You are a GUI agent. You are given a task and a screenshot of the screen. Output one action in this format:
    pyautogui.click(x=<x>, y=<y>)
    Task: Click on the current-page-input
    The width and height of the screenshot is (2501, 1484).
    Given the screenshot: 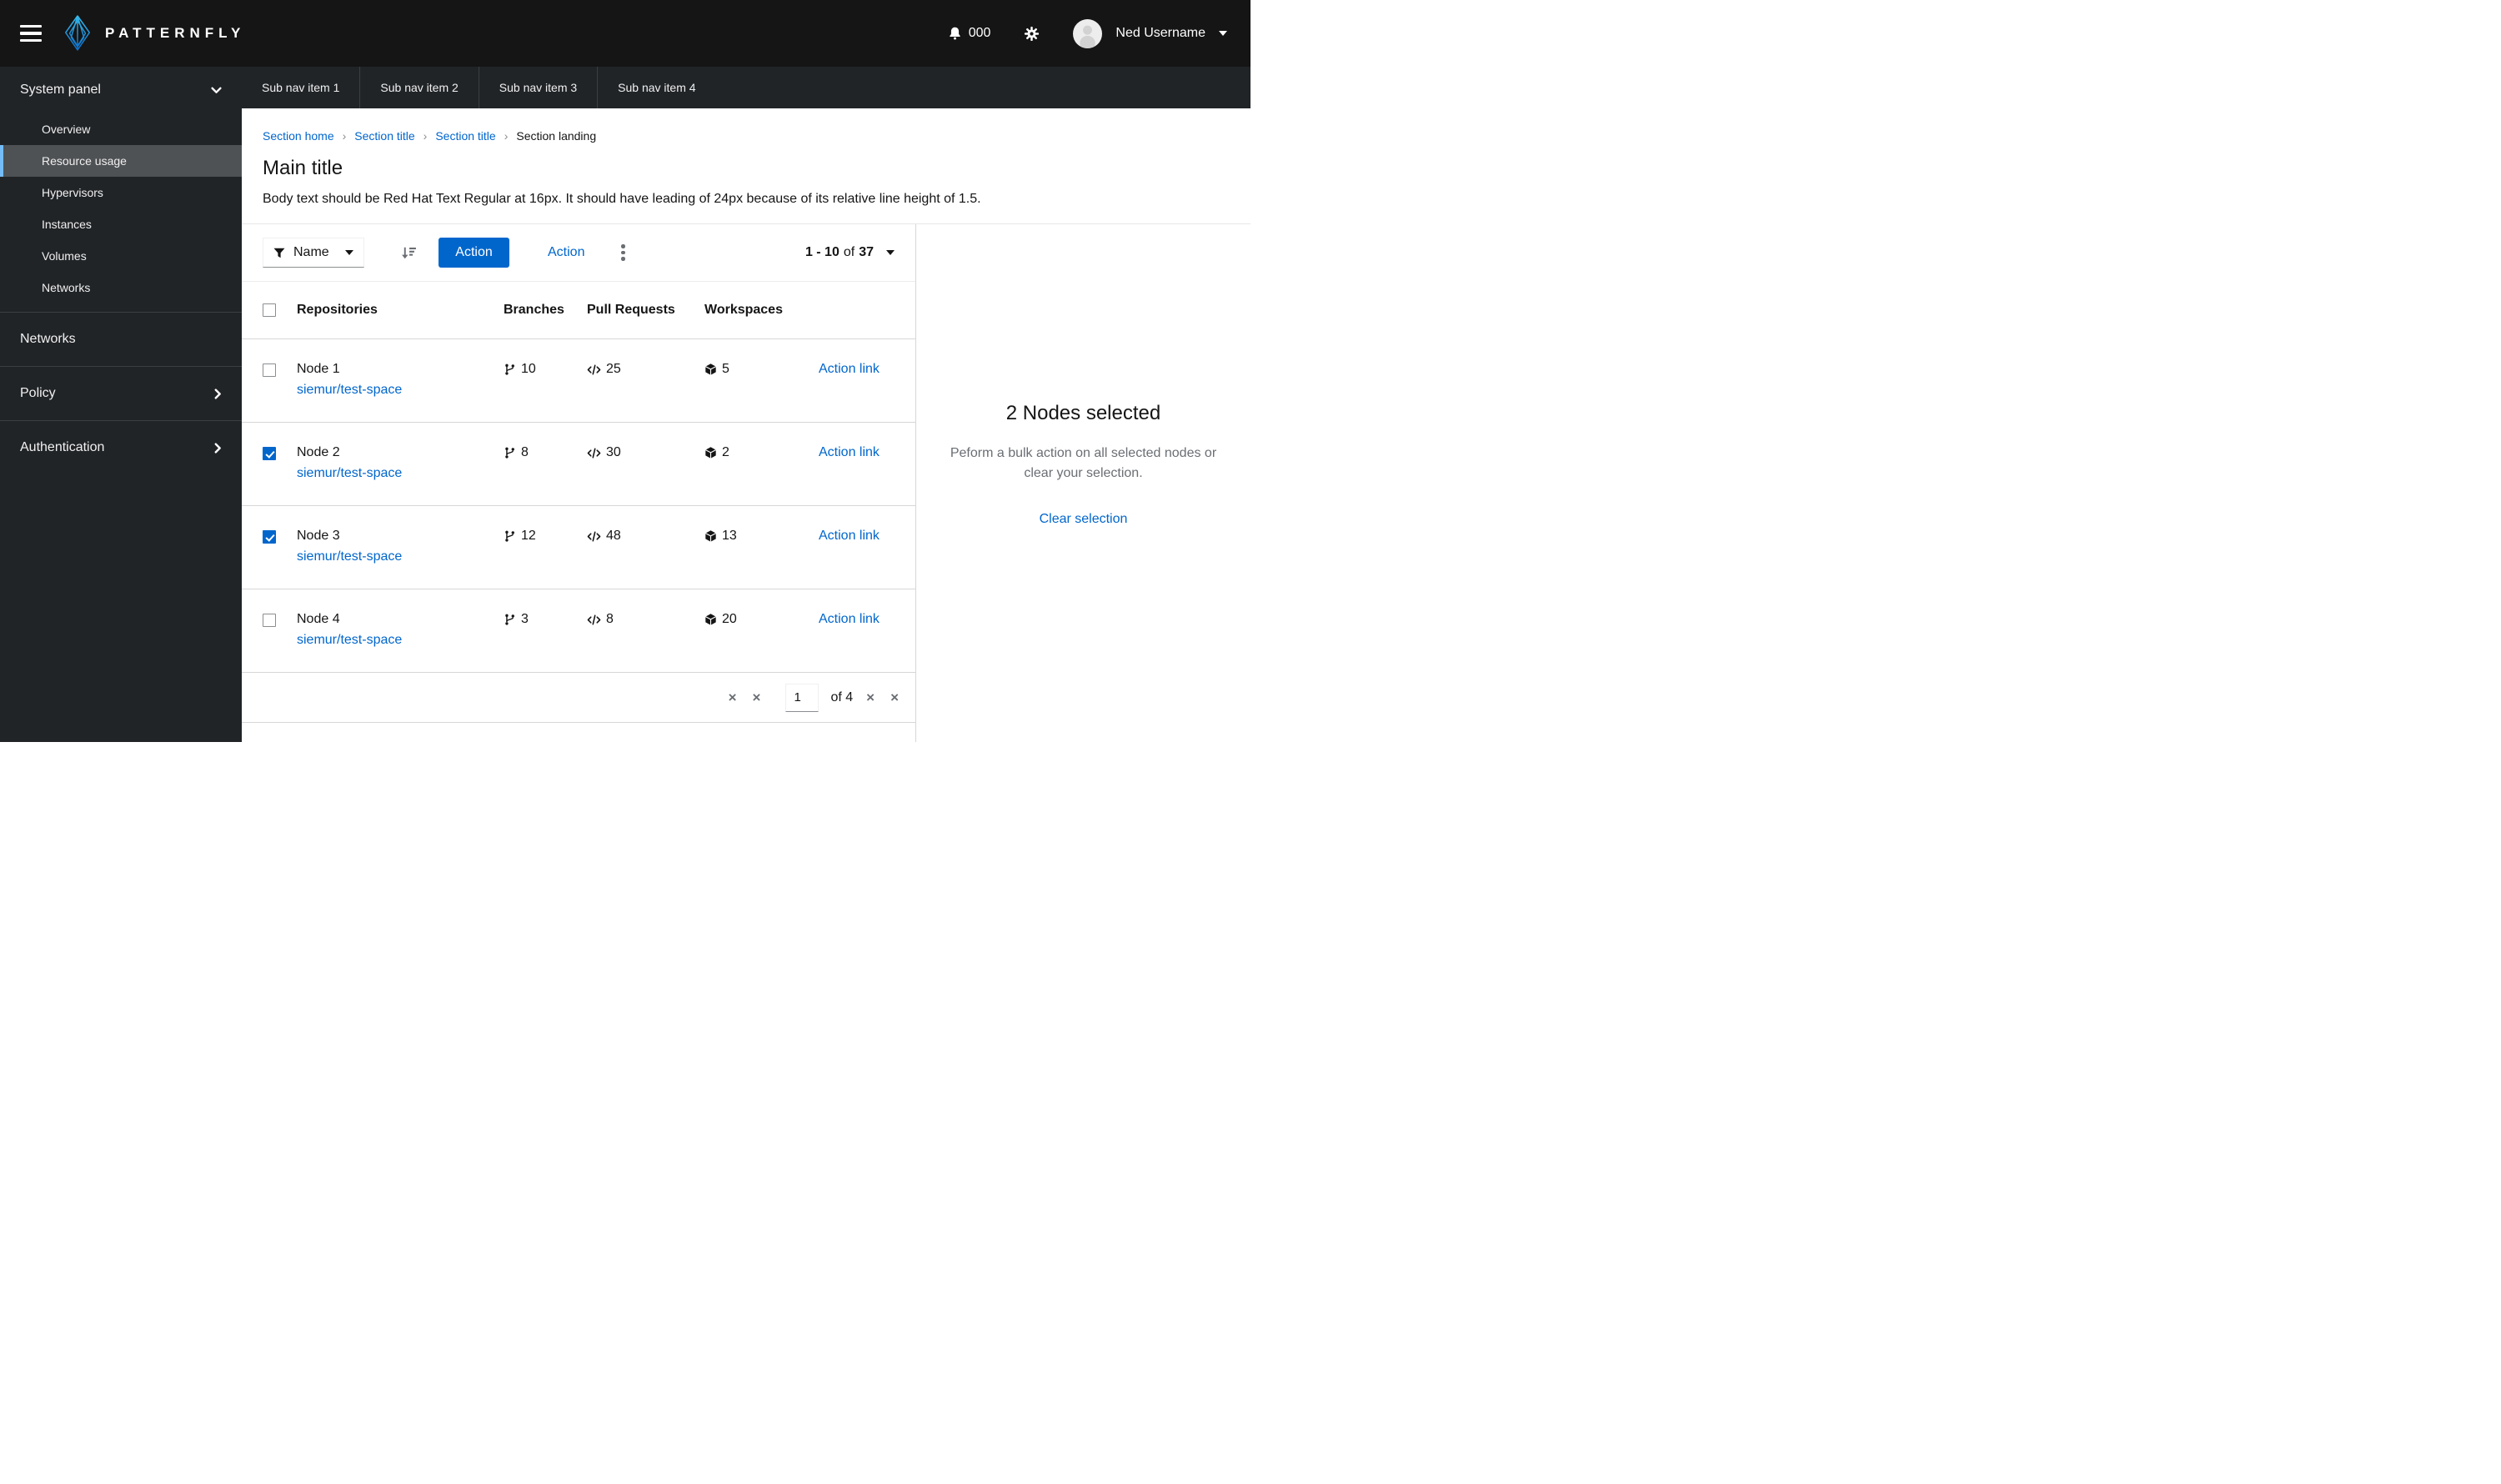 What is the action you would take?
    pyautogui.click(x=802, y=697)
    